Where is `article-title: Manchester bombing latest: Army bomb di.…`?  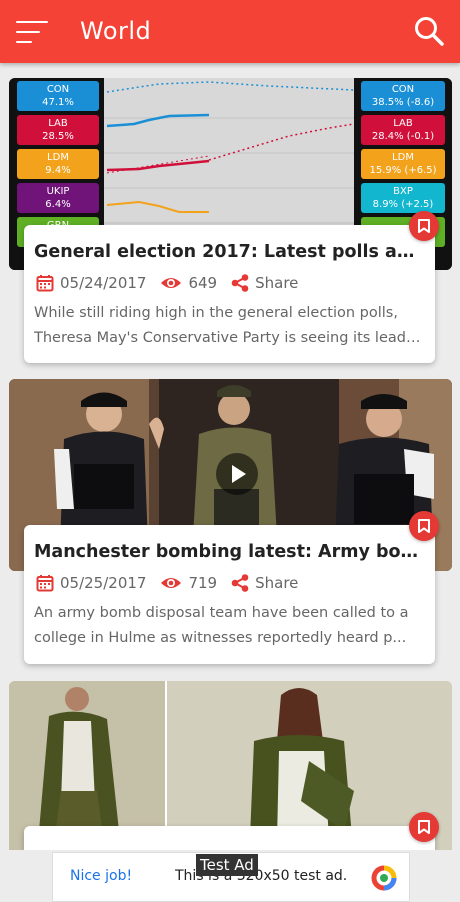 article-title: Manchester bombing latest: Army bomb di.… is located at coordinates (228, 552).